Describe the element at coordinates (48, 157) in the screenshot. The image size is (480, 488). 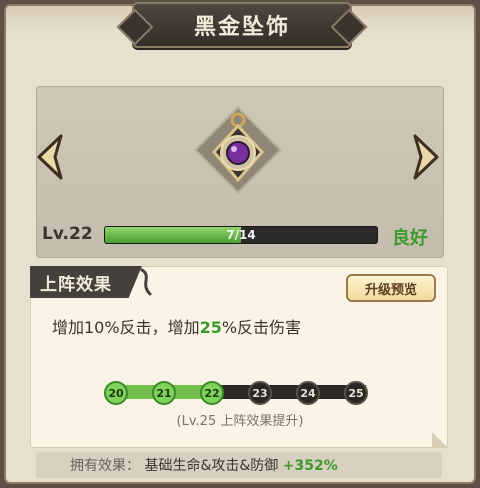
I see `previous-item-arrow-icon` at that location.